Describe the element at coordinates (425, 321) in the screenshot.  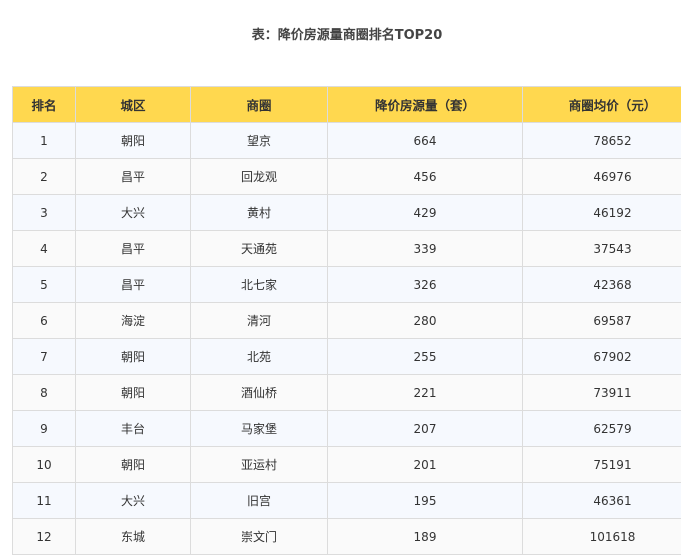
I see `cell-listings: 280` at that location.